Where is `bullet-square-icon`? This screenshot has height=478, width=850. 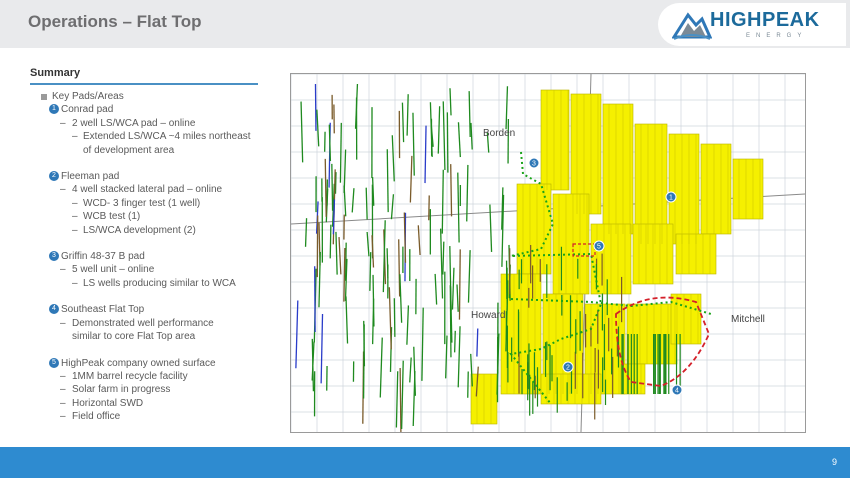 bullet-square-icon is located at coordinates (44, 97).